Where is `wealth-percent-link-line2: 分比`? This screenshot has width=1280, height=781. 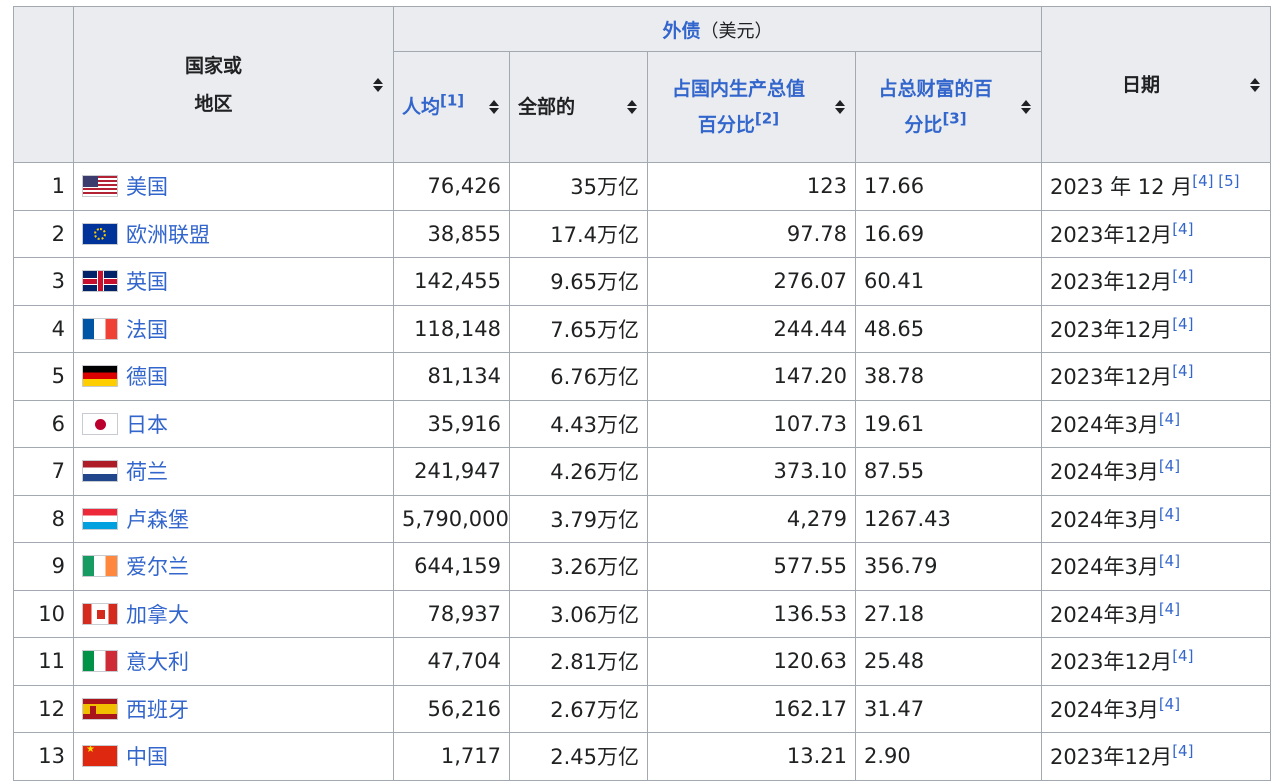
wealth-percent-link-line2: 分比 is located at coordinates (923, 125).